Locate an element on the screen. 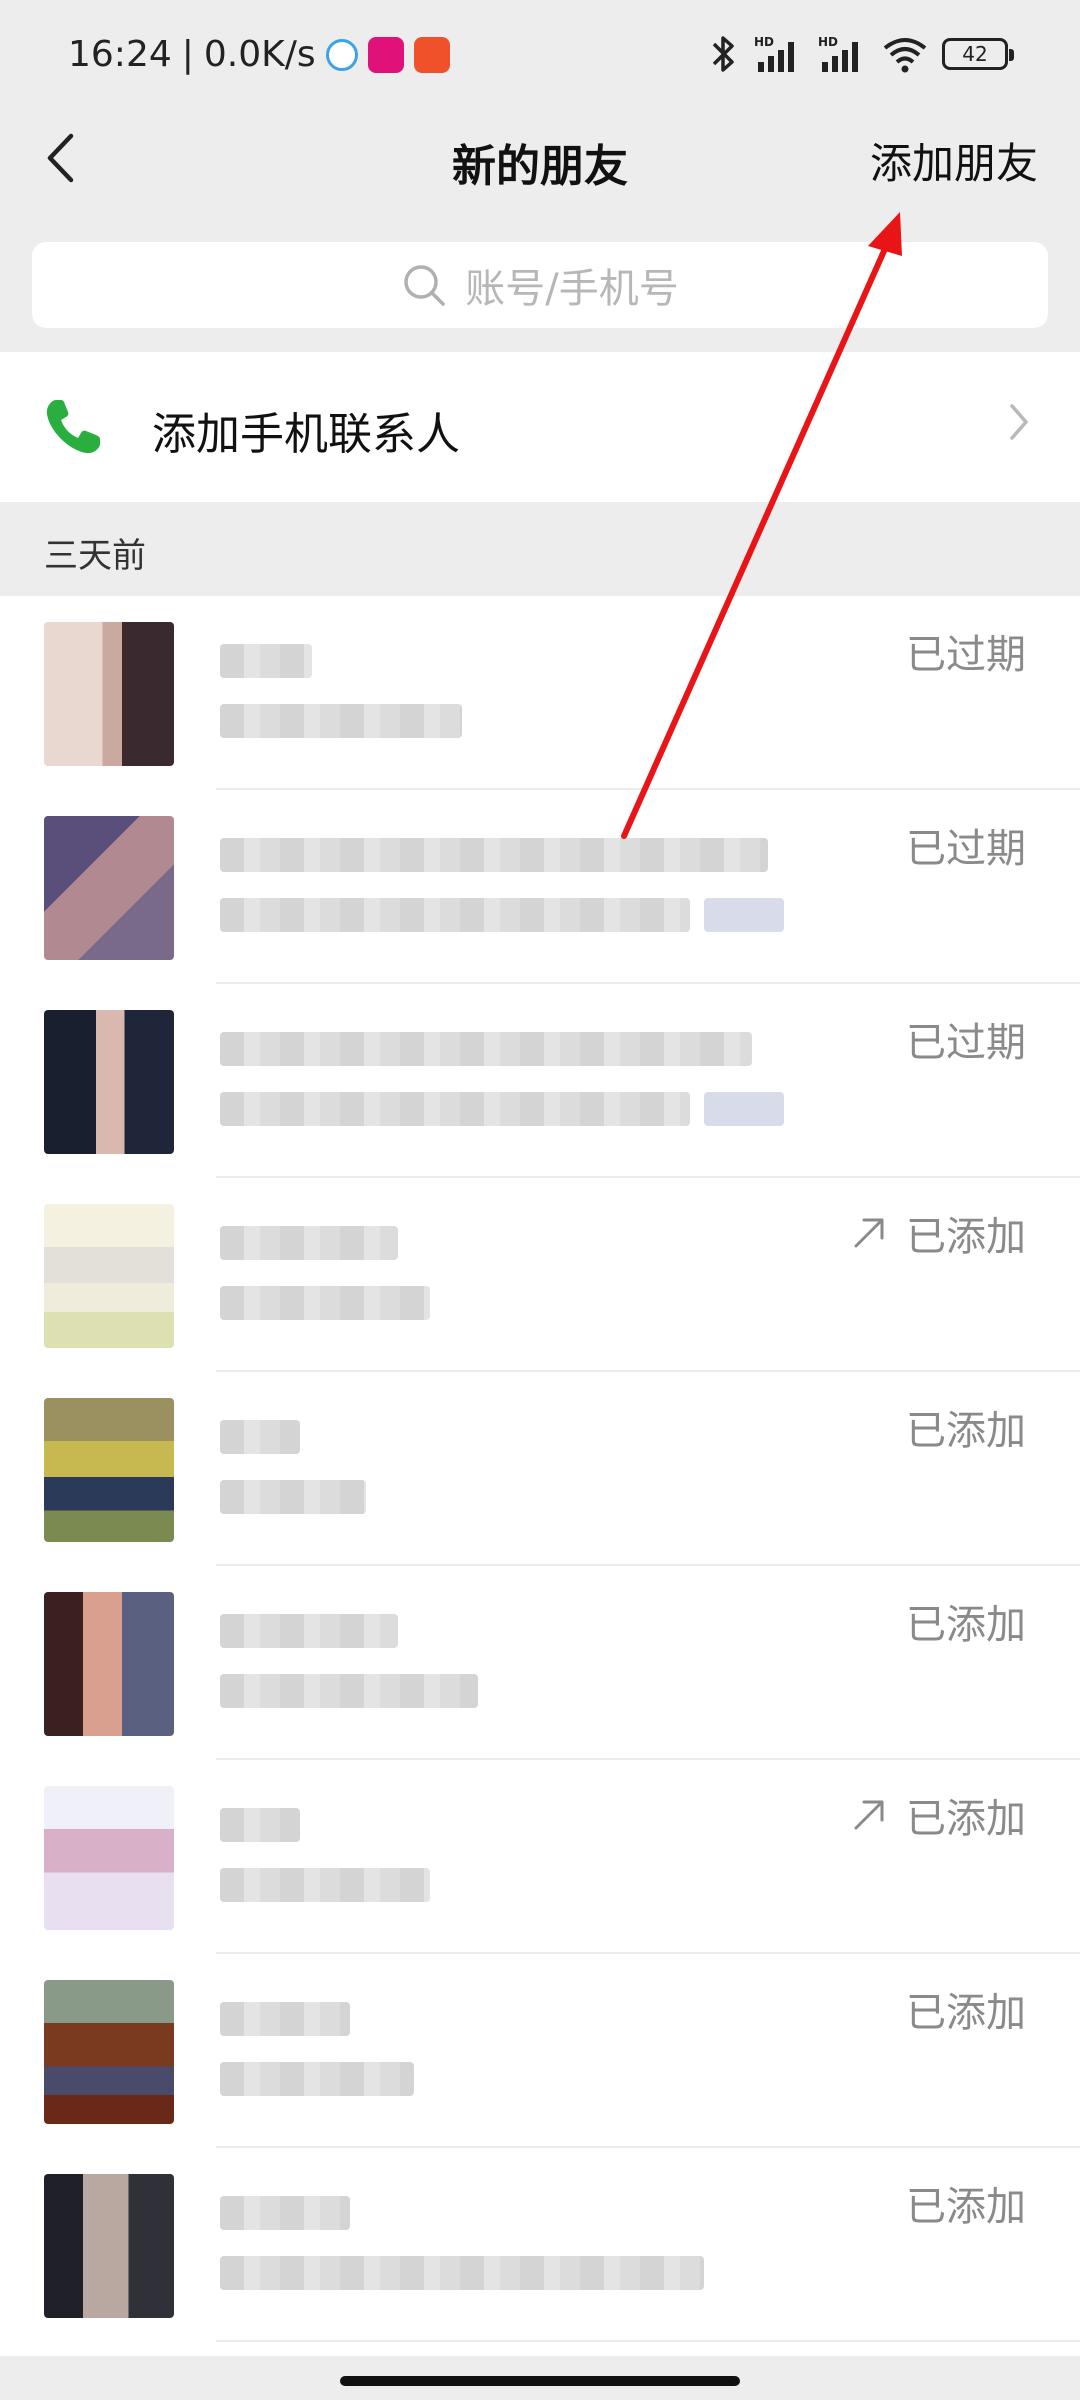 This screenshot has height=2400, width=1080. search-icon is located at coordinates (424, 285).